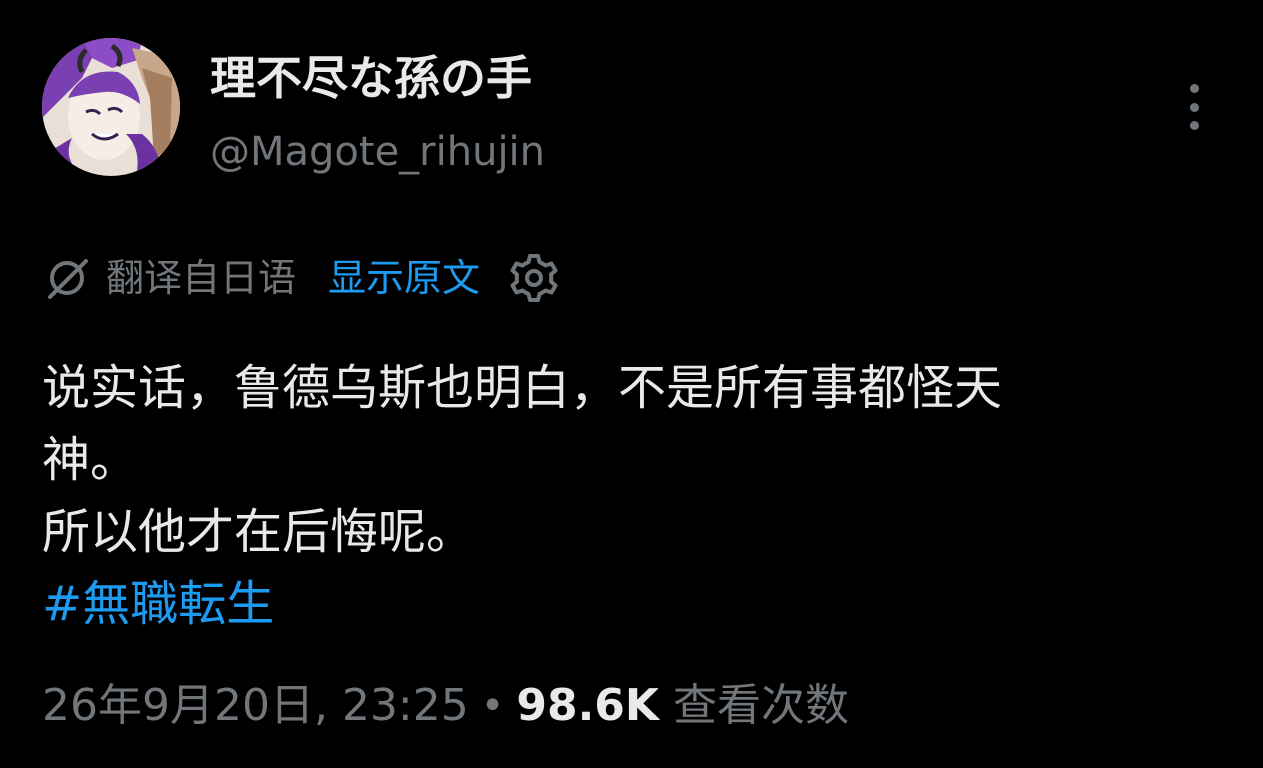 The height and width of the screenshot is (768, 1263). I want to click on views-count: 98.6K, so click(587, 705).